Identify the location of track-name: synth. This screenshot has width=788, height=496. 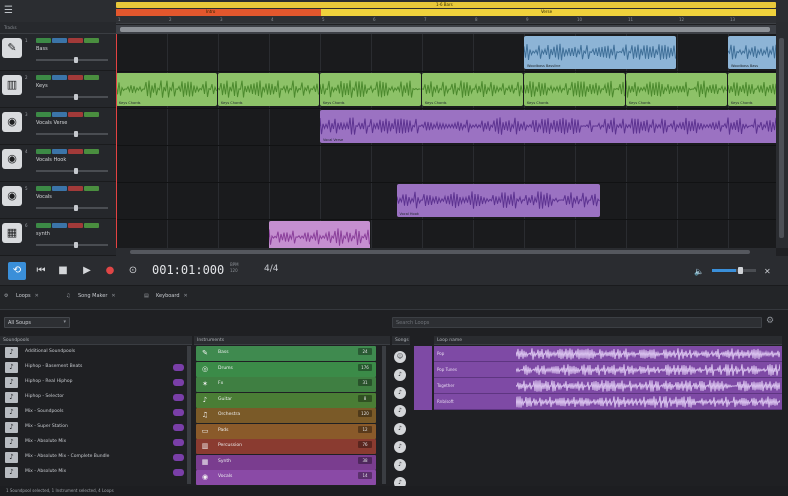
(43, 234).